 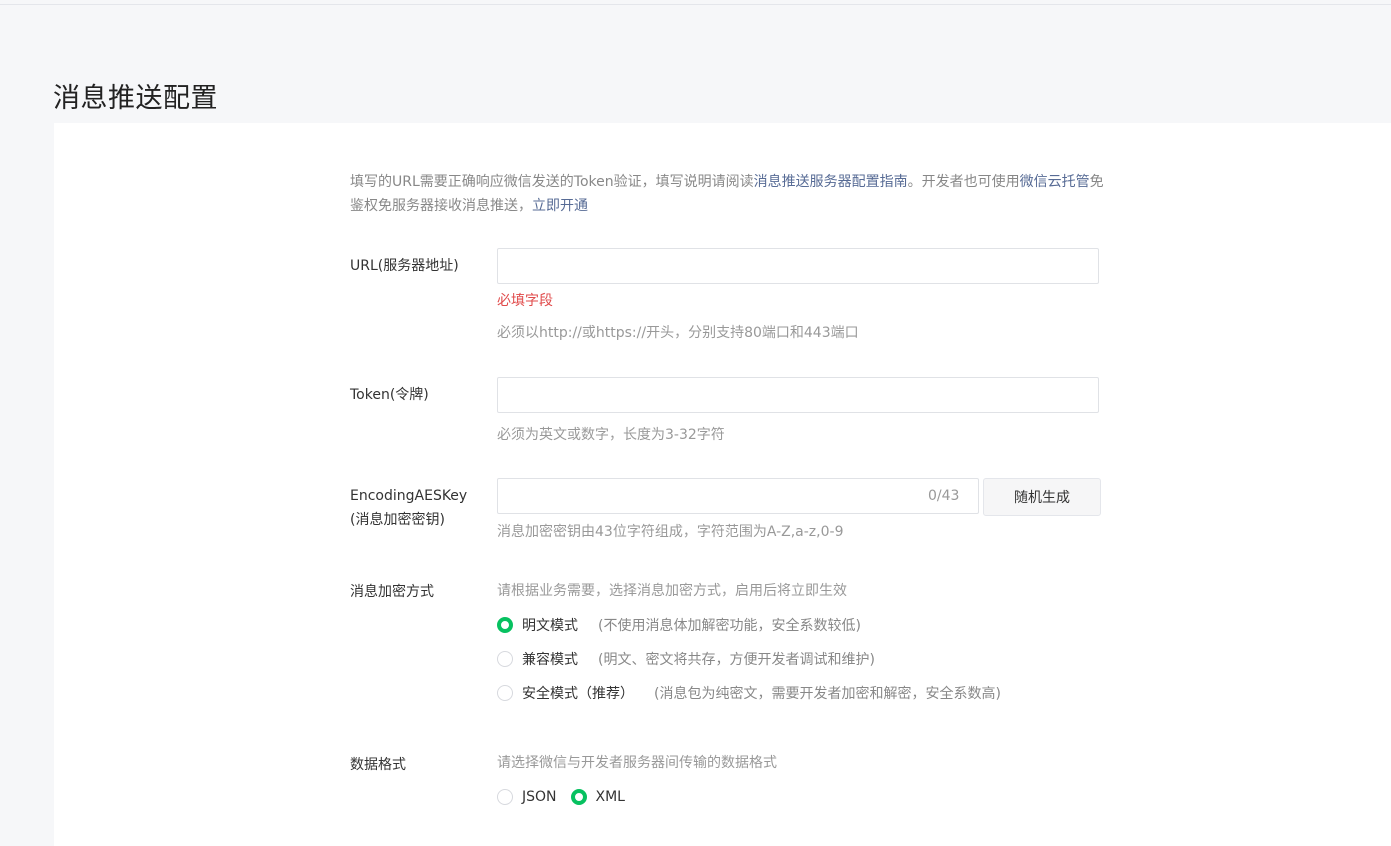 I want to click on top-divider, so click(x=695, y=4).